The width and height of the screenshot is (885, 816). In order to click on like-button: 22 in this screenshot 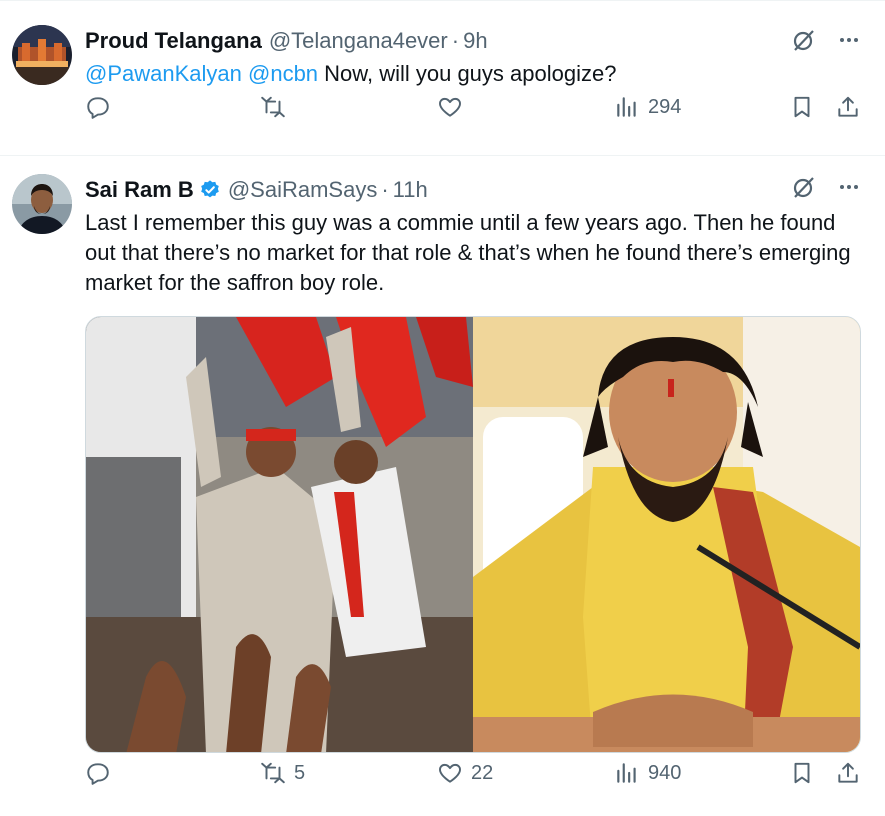, I will do `click(465, 773)`.